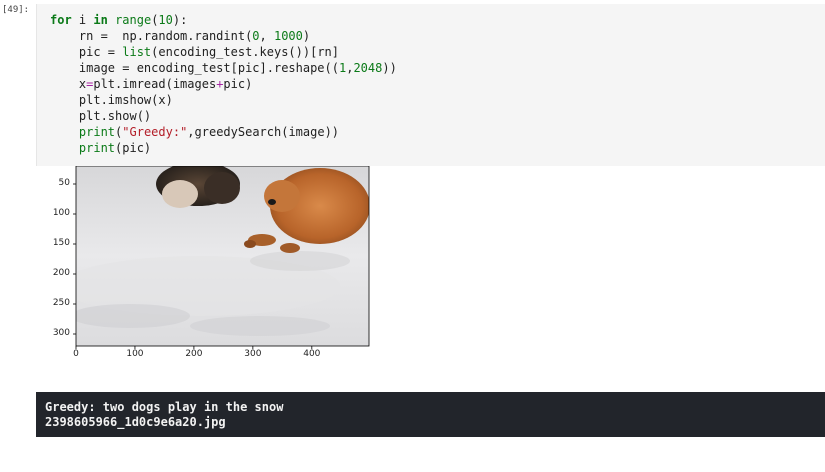  Describe the element at coordinates (155, 132) in the screenshot. I see `code-token: "Greedy:"` at that location.